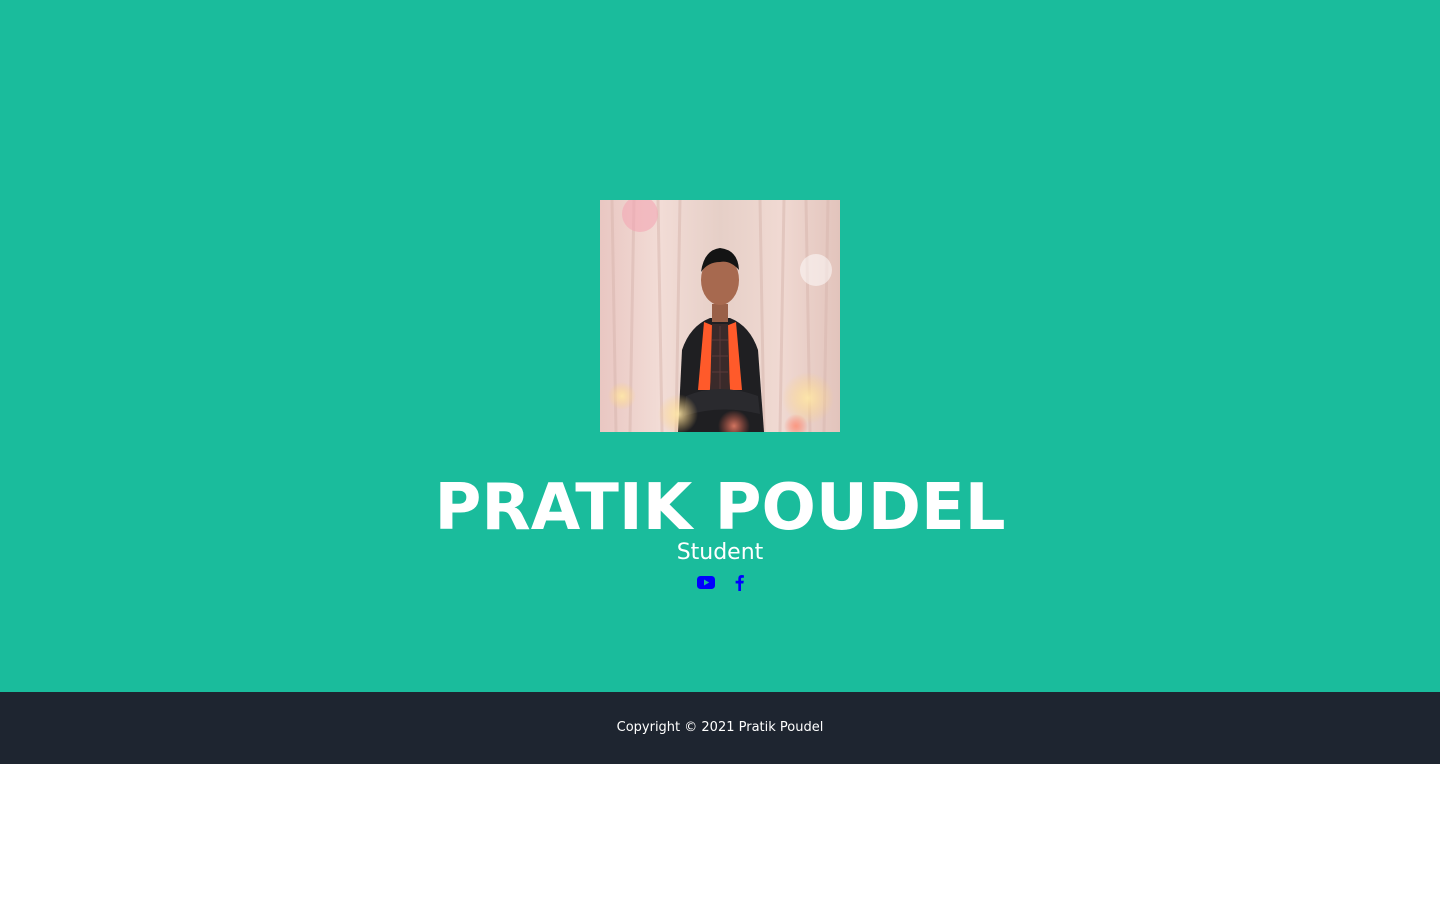 The width and height of the screenshot is (1440, 900). I want to click on copyright-text: Copyright © 2021 Pratik Poudel, so click(720, 727).